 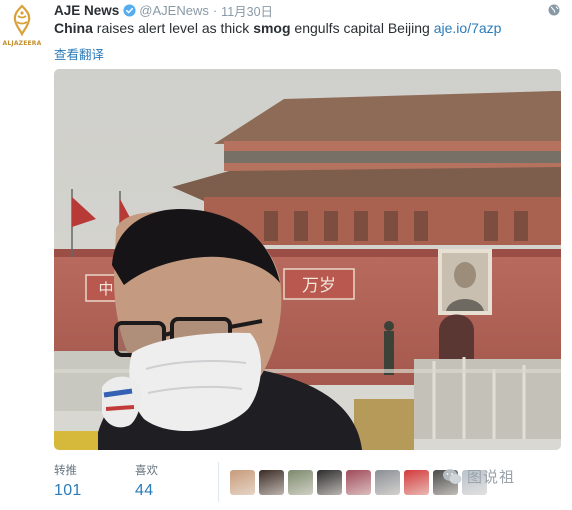 I want to click on banner-right-text: 万岁, so click(x=319, y=286).